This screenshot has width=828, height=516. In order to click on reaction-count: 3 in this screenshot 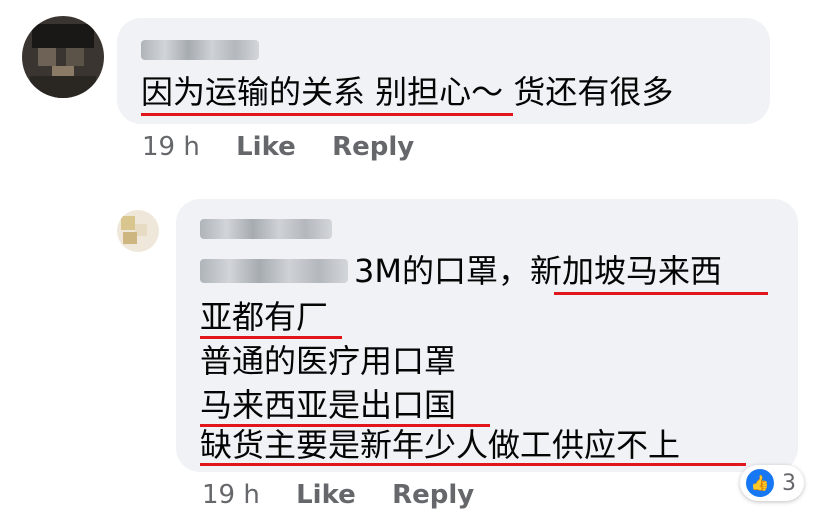, I will do `click(789, 483)`.